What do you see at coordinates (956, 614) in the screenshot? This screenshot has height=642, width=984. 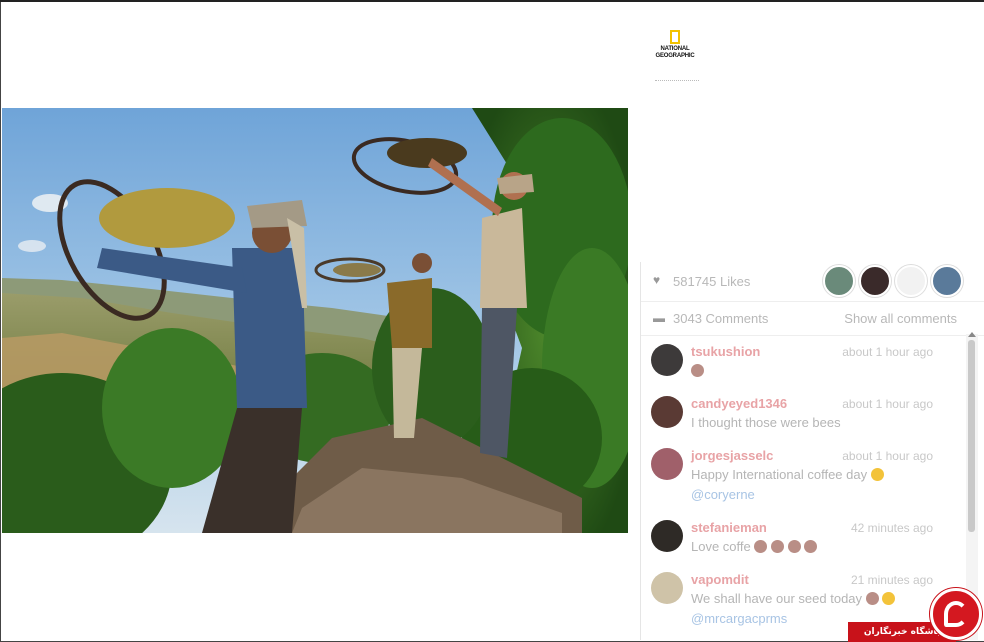 I see `watermark-emblem-icon` at bounding box center [956, 614].